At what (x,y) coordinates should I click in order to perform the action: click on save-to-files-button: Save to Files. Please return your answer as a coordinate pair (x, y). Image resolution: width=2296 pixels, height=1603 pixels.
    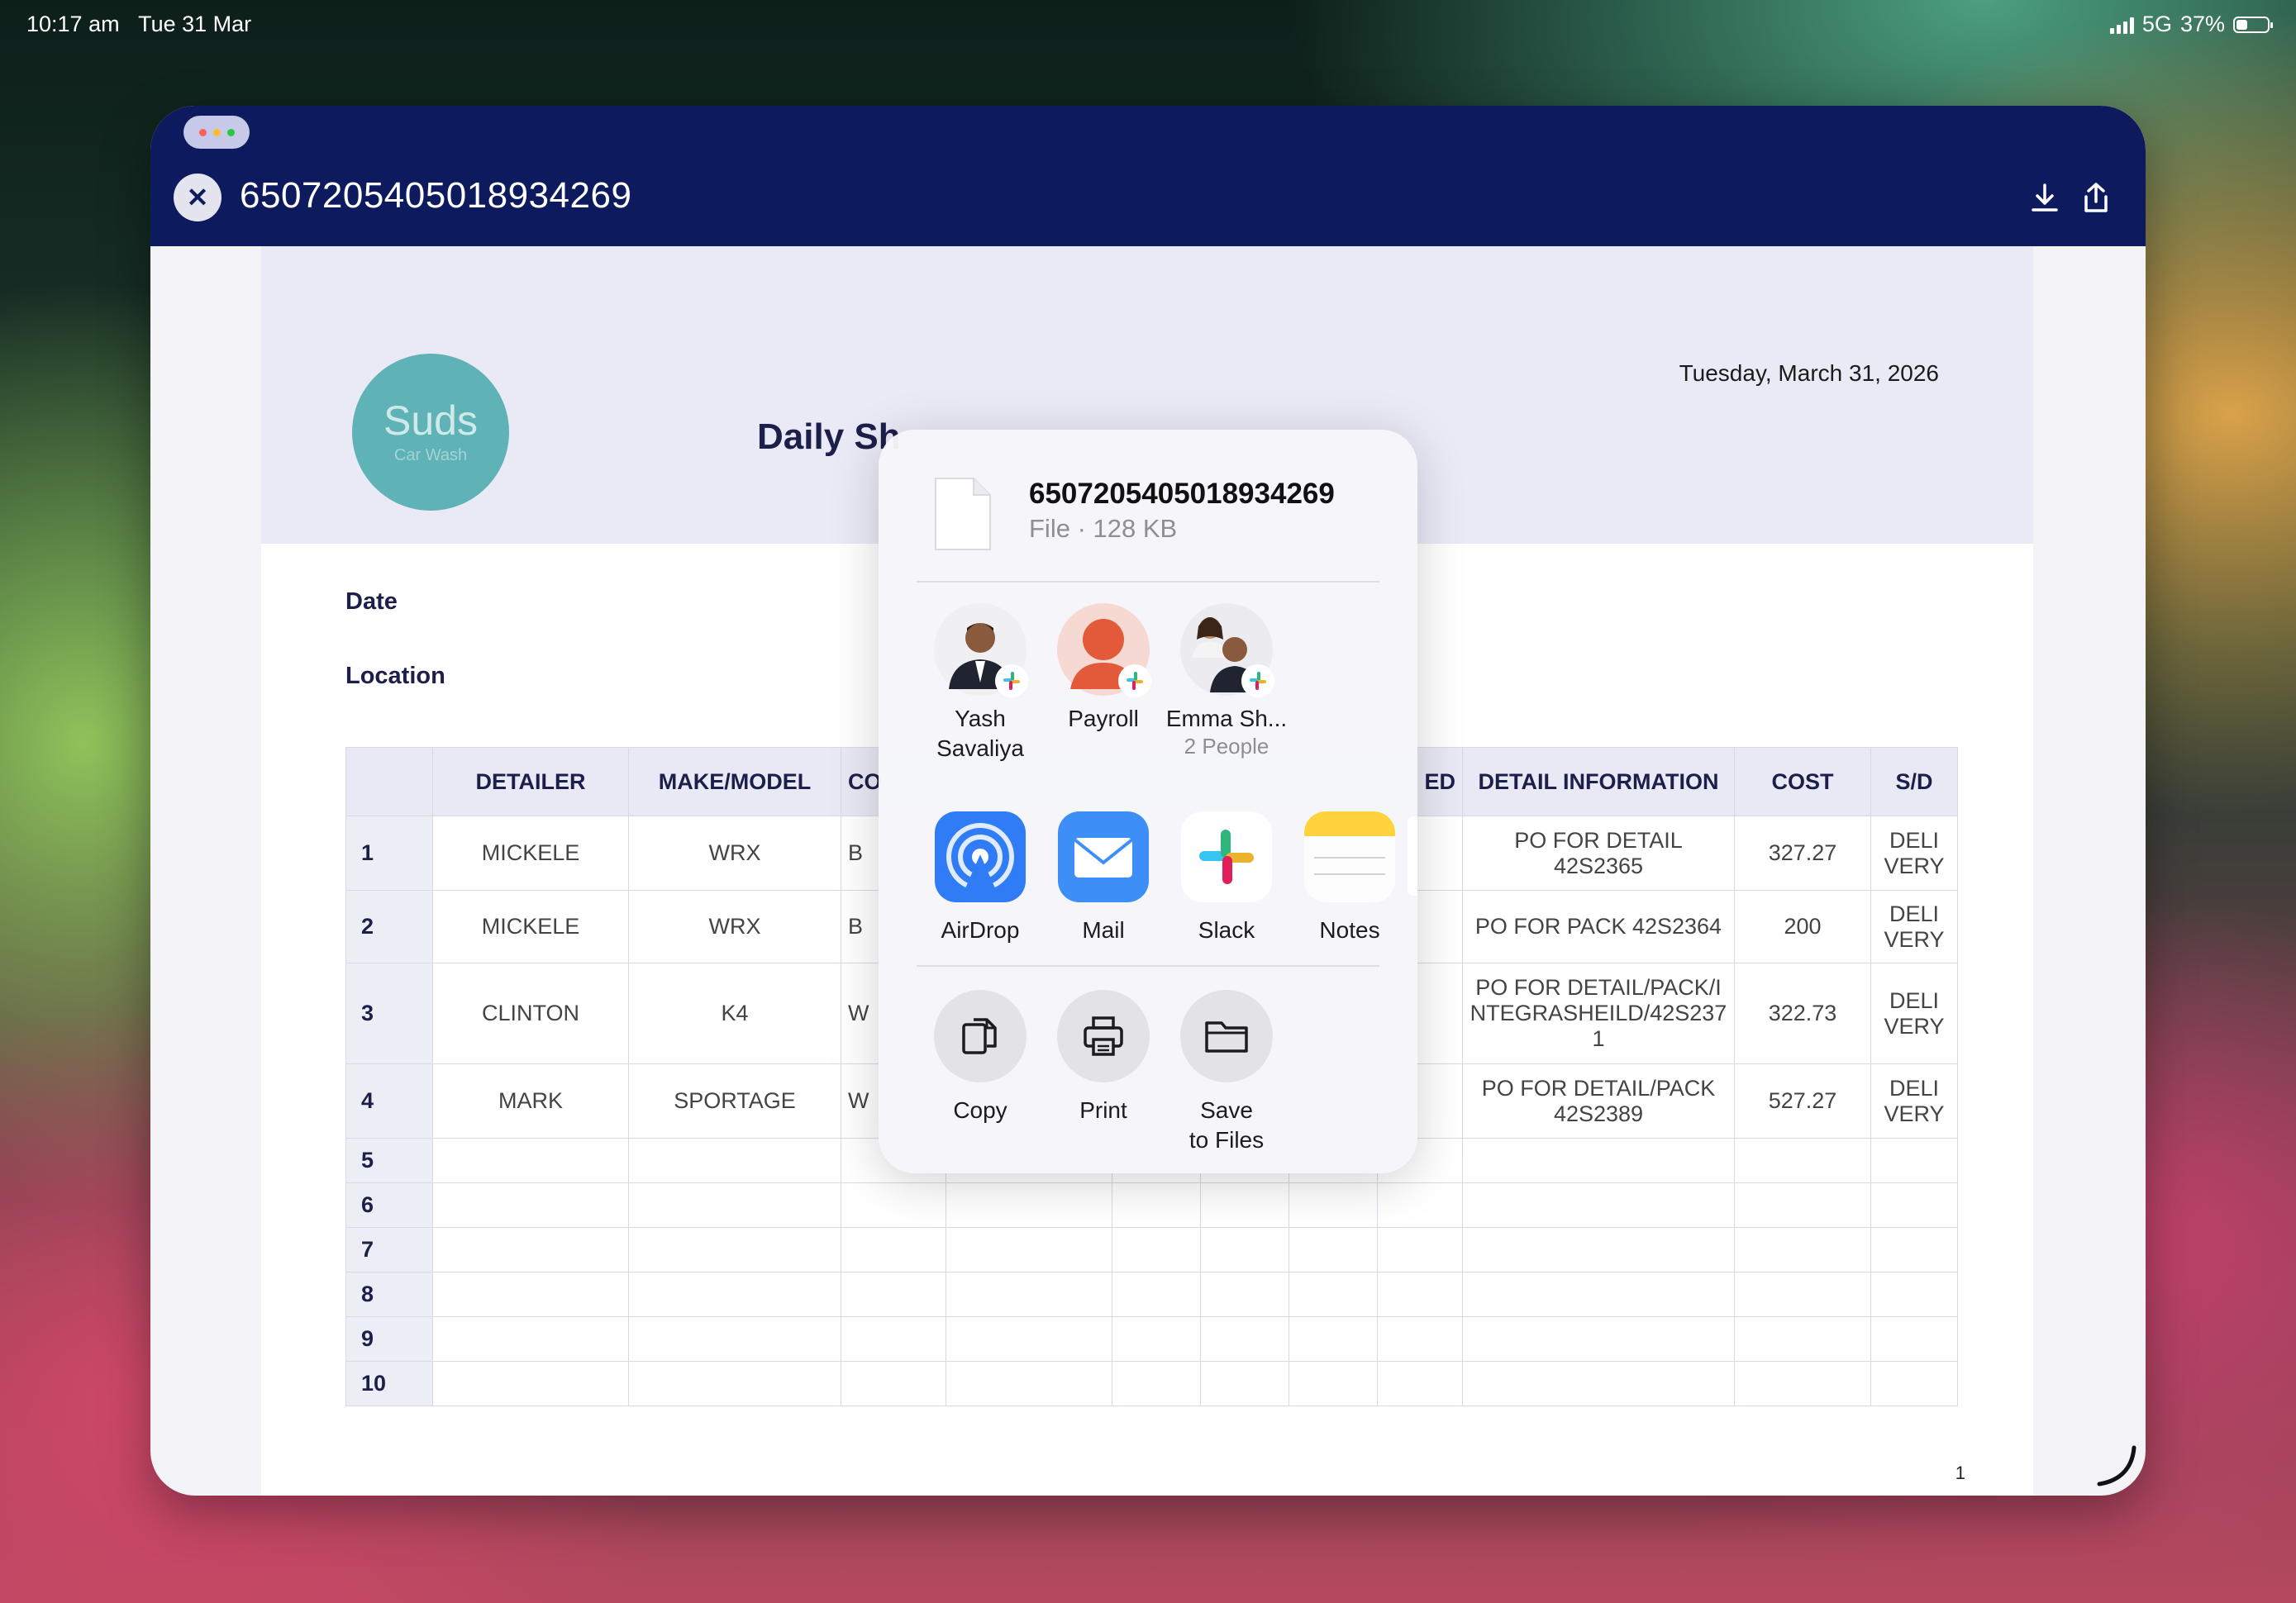
    Looking at the image, I should click on (1227, 1072).